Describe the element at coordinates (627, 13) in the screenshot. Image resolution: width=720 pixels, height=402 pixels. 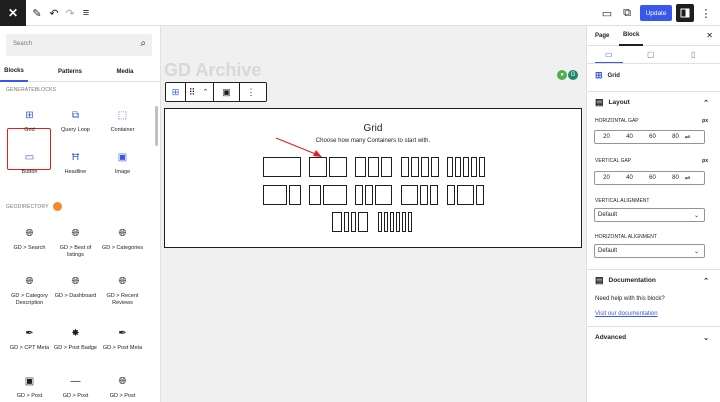
I see `view-post-icon: ⧉` at that location.